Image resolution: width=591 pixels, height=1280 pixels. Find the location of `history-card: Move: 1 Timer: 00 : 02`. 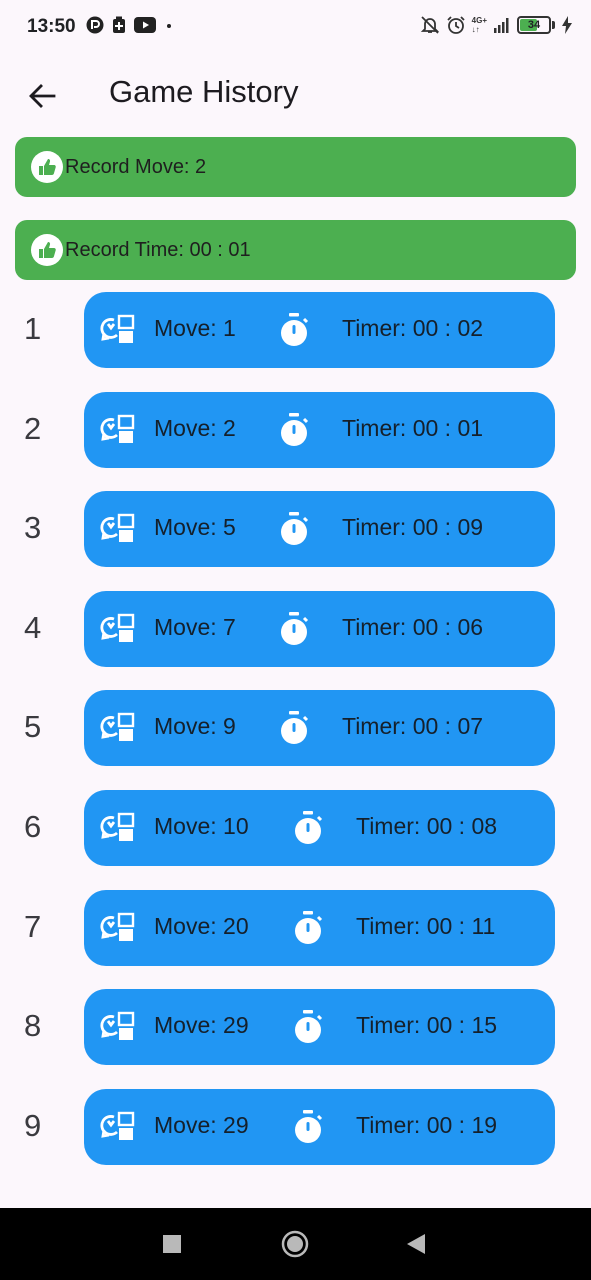

history-card: Move: 1 Timer: 00 : 02 is located at coordinates (319, 330).